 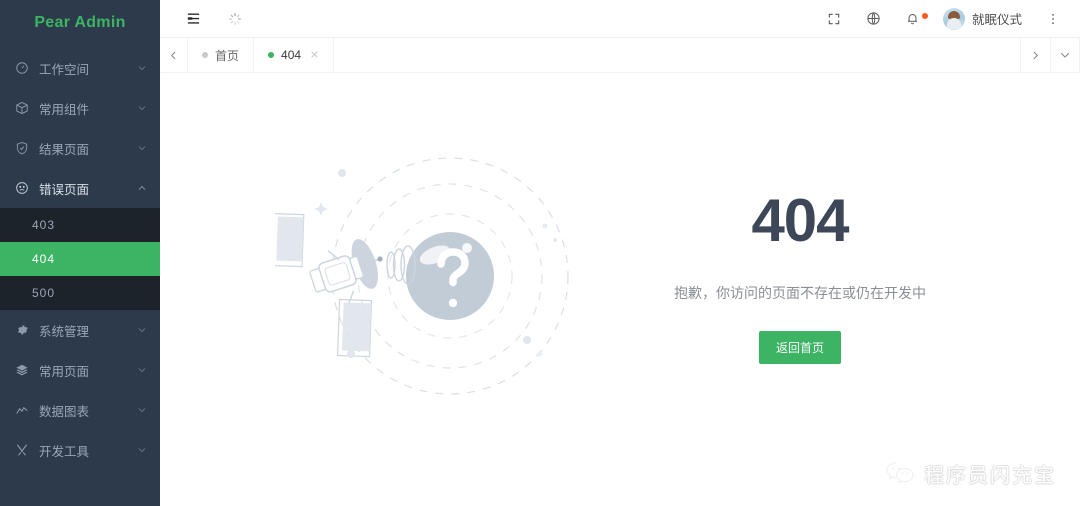 What do you see at coordinates (953, 18) in the screenshot?
I see `avatar` at bounding box center [953, 18].